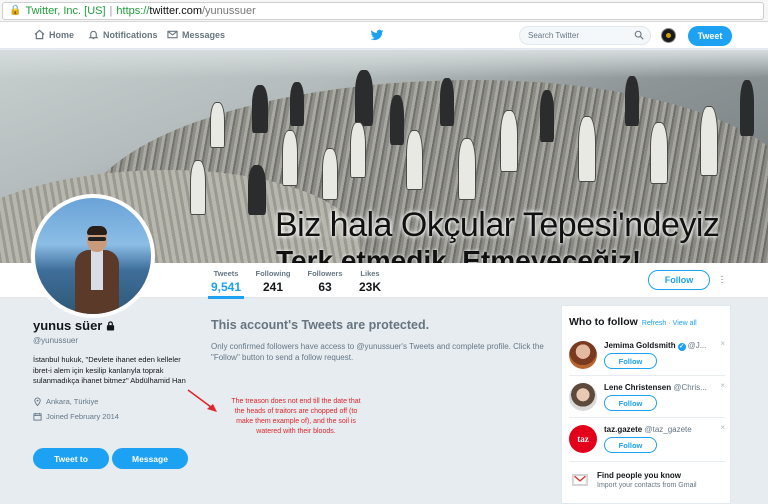  I want to click on stat-value: 241, so click(273, 287).